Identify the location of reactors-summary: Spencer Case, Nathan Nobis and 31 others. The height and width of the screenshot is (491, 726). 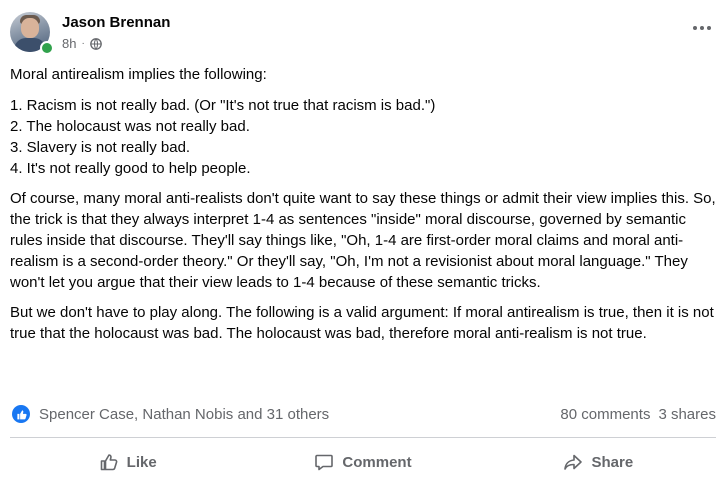
(184, 414).